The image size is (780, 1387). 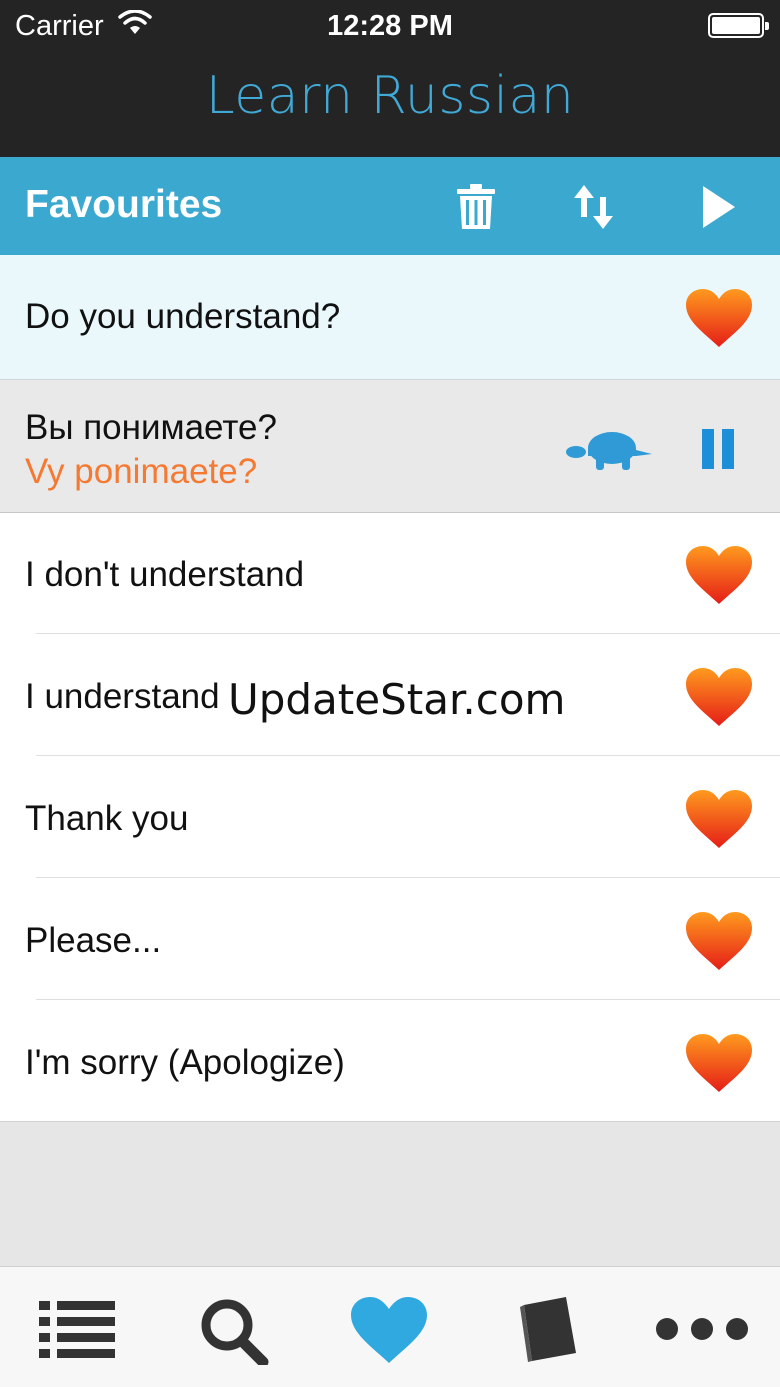 I want to click on watermark: UpdateStar.com, so click(x=397, y=699).